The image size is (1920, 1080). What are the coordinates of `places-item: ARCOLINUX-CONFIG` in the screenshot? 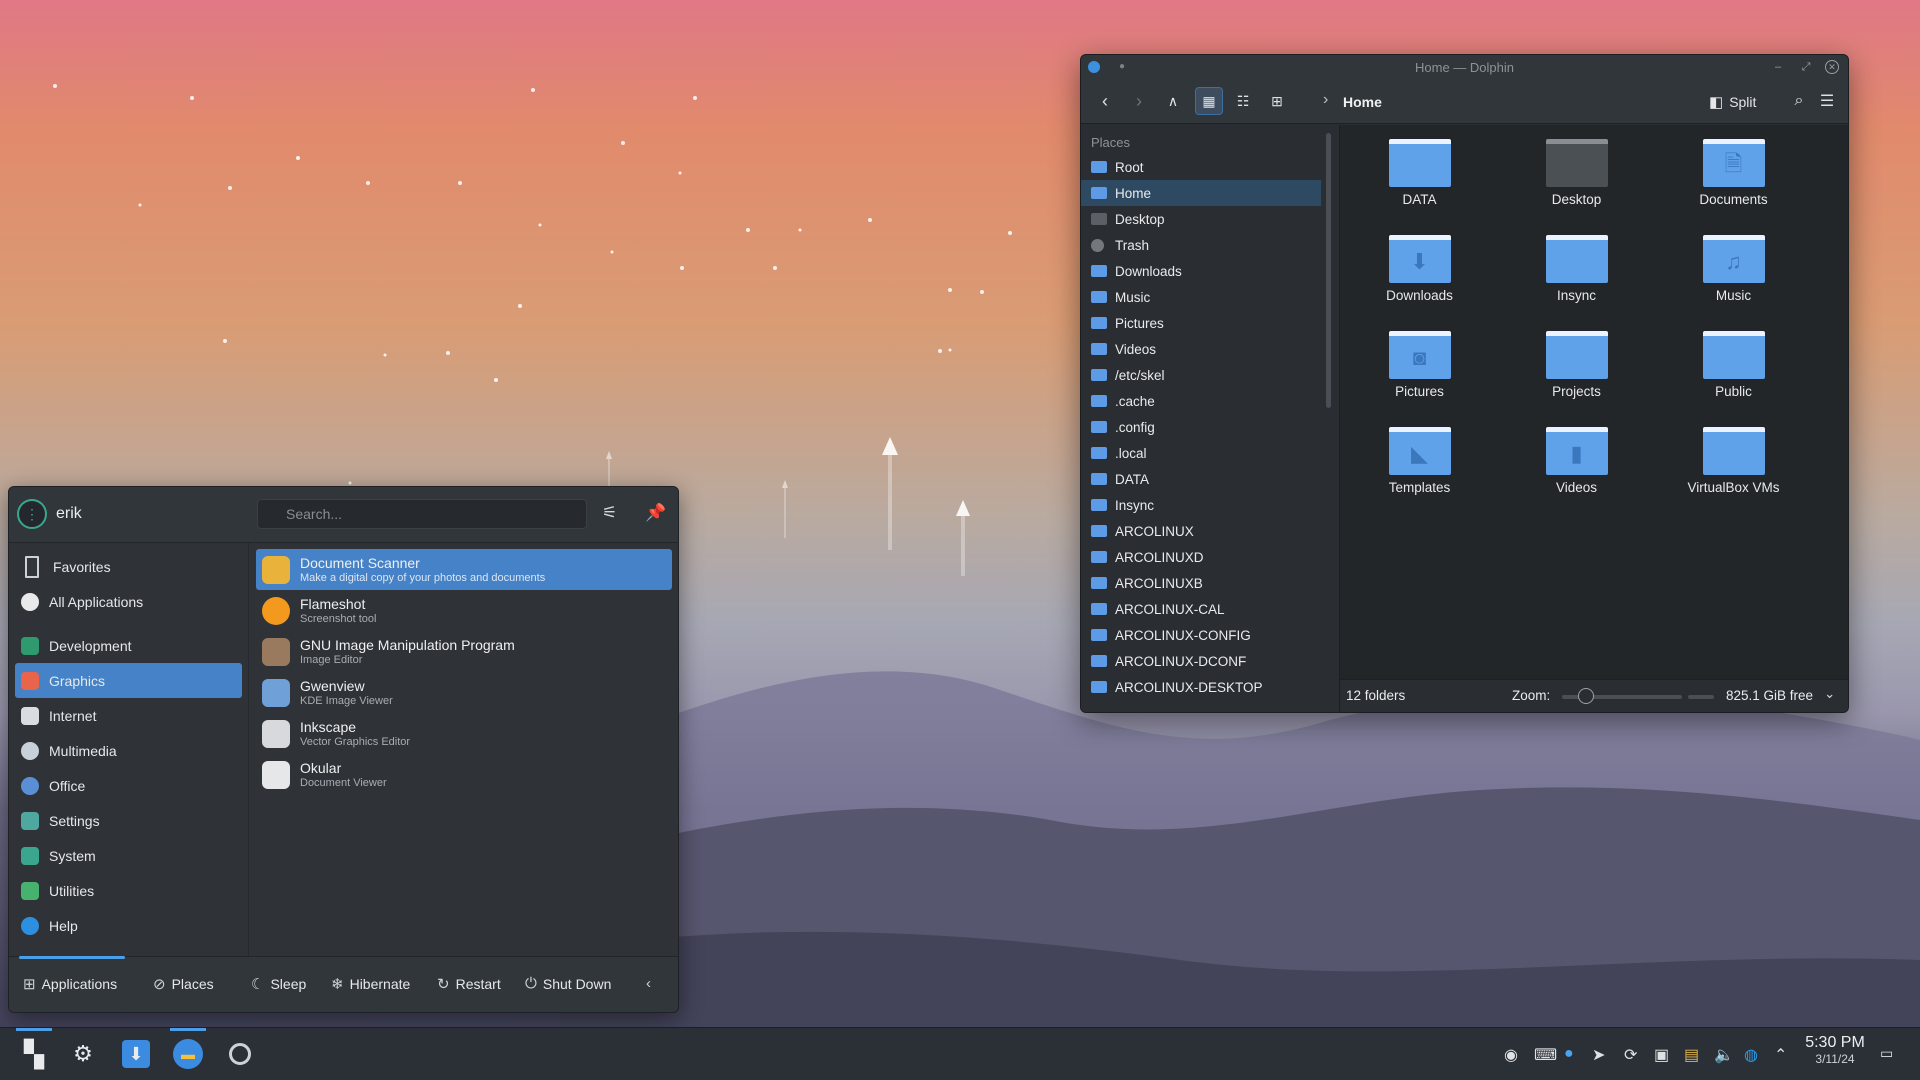 It's located at (1201, 635).